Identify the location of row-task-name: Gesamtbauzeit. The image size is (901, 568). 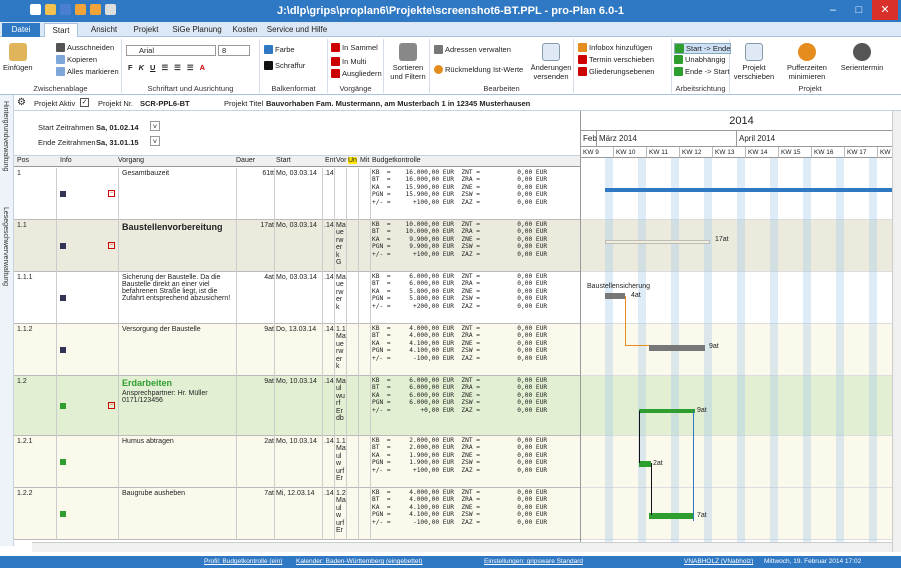
(177, 173).